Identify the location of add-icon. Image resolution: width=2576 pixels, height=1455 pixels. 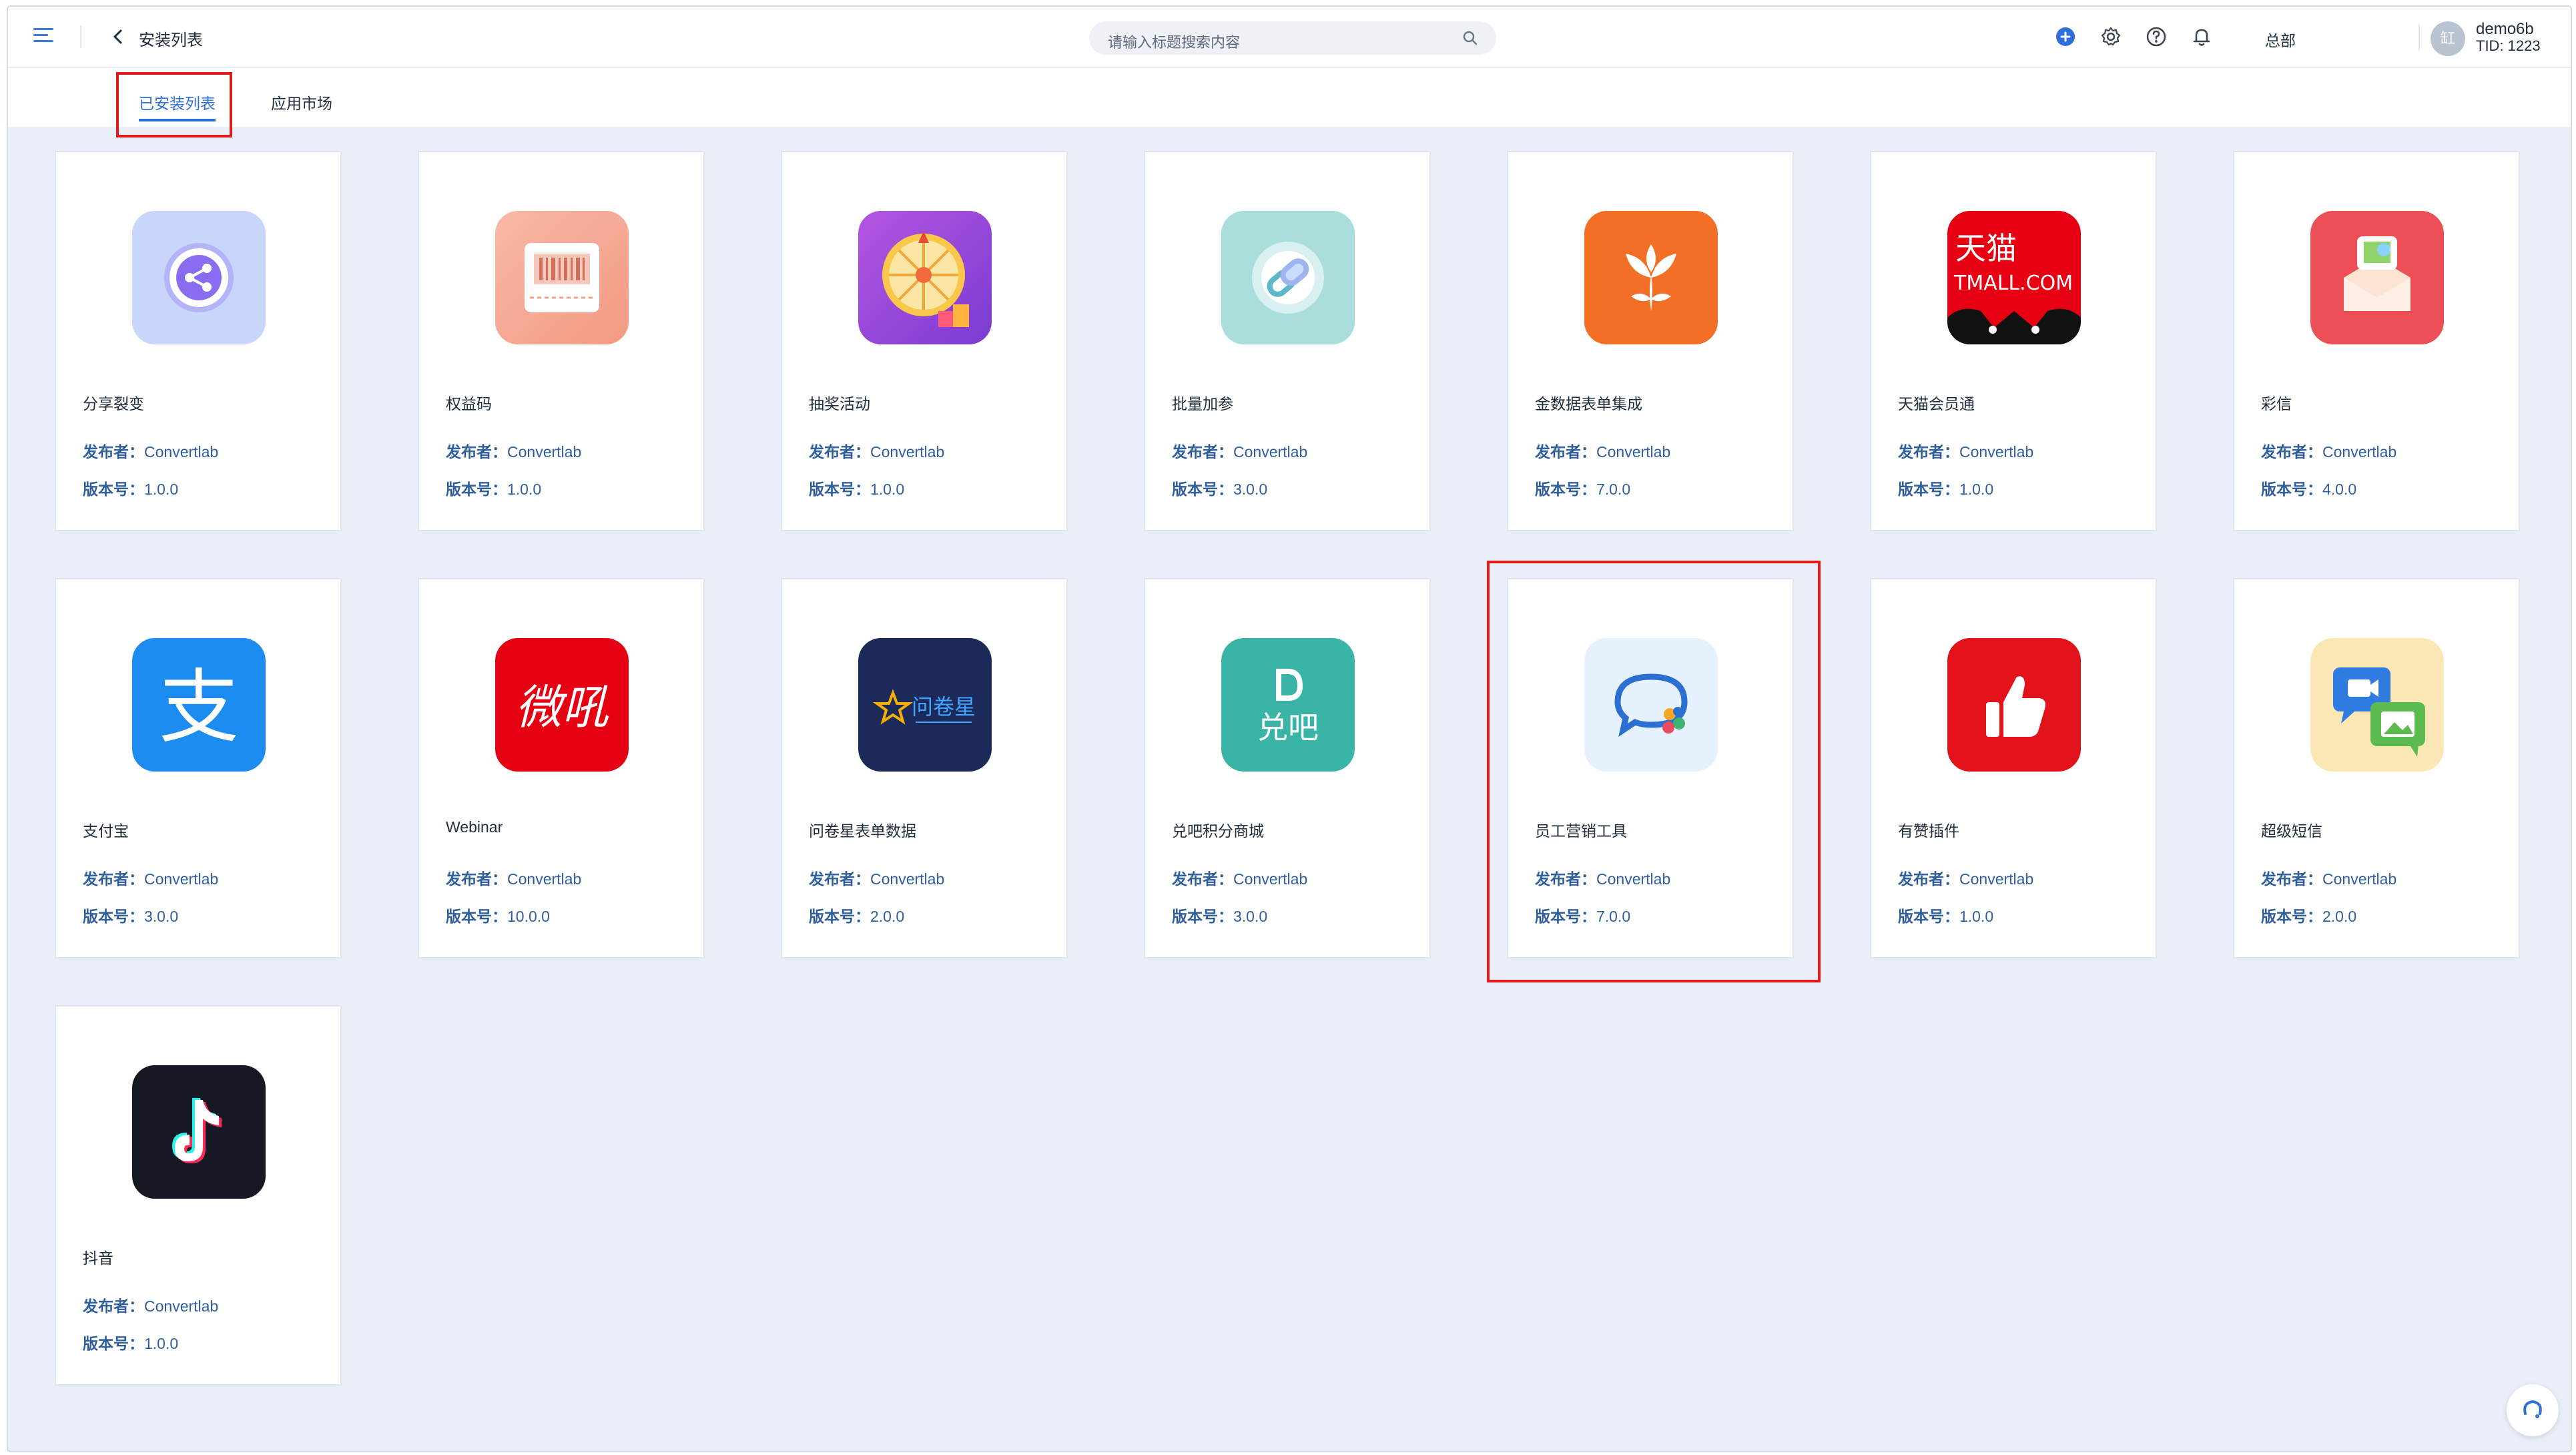
(2065, 36).